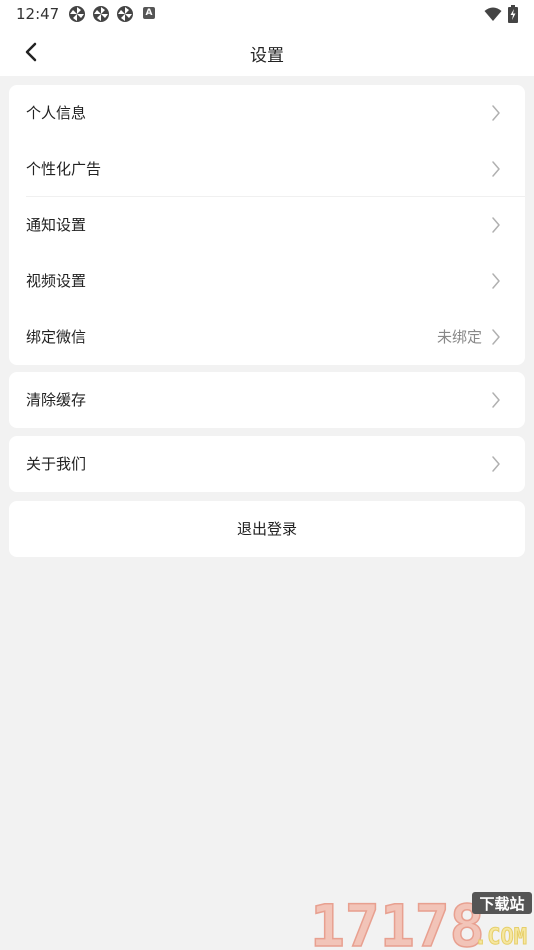 The height and width of the screenshot is (950, 534). What do you see at coordinates (149, 13) in the screenshot?
I see `accessibility-badge-icon: A` at bounding box center [149, 13].